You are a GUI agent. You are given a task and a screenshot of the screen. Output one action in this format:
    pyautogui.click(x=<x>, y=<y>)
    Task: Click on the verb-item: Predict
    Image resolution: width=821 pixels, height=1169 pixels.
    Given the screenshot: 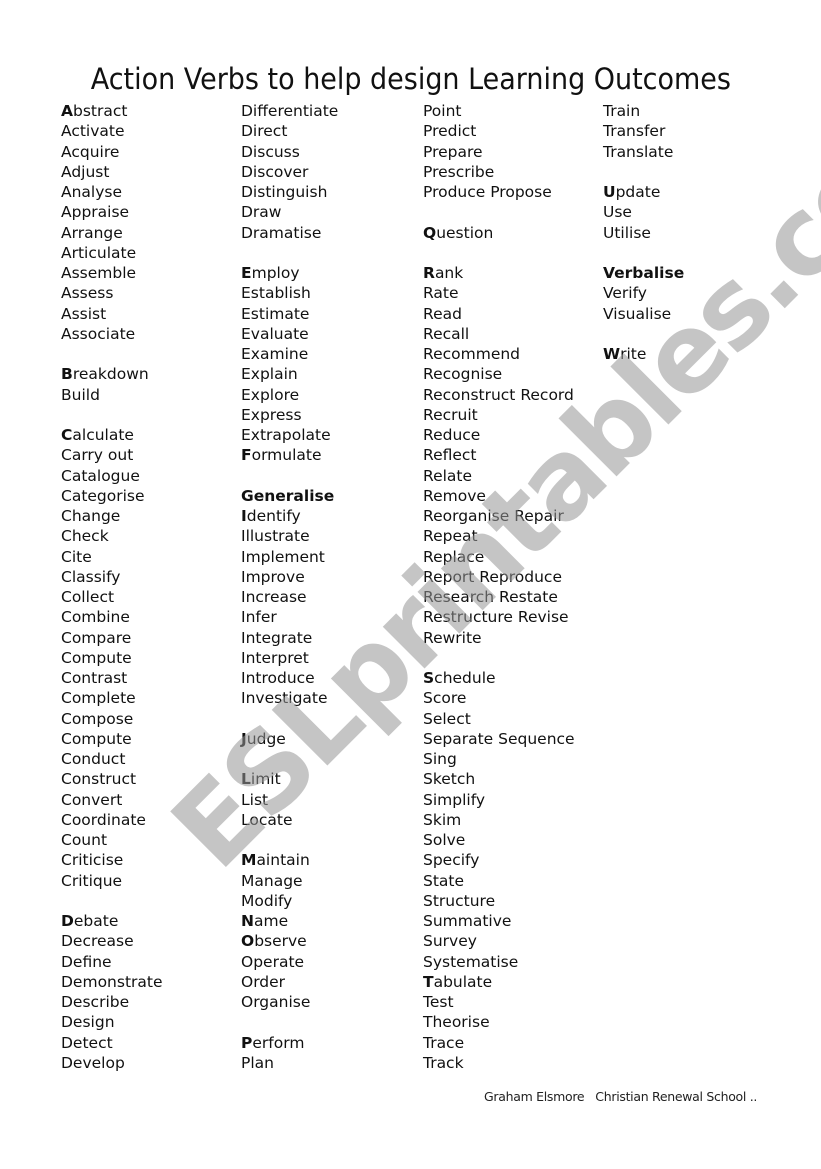 What is the action you would take?
    pyautogui.click(x=450, y=131)
    